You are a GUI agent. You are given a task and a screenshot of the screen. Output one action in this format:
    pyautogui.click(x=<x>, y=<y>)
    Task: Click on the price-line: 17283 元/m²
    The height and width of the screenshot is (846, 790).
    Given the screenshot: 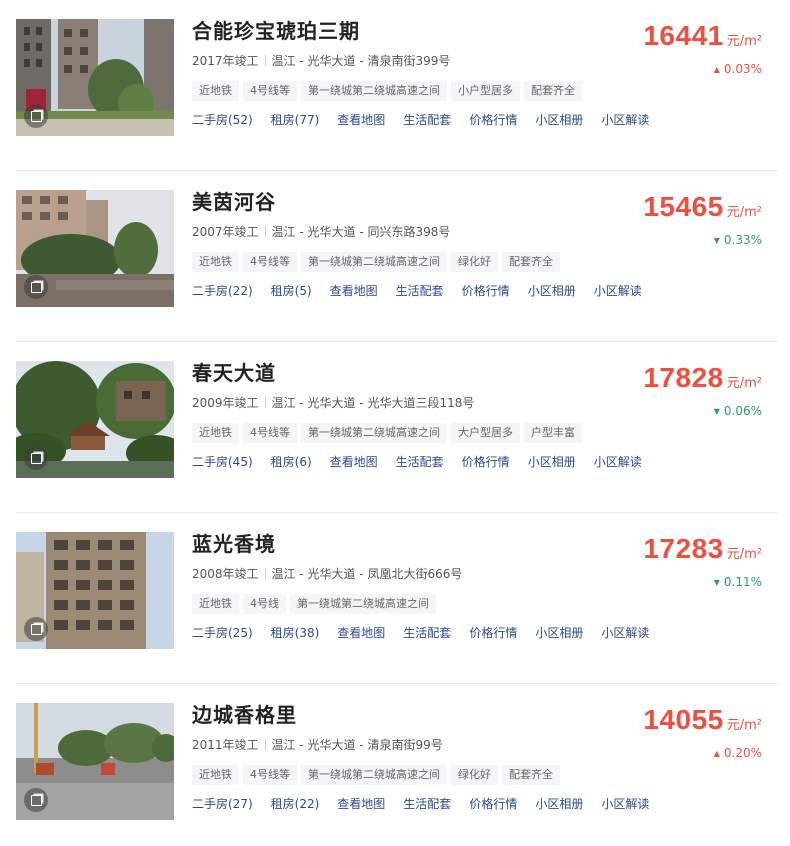 What is the action you would take?
    pyautogui.click(x=662, y=549)
    